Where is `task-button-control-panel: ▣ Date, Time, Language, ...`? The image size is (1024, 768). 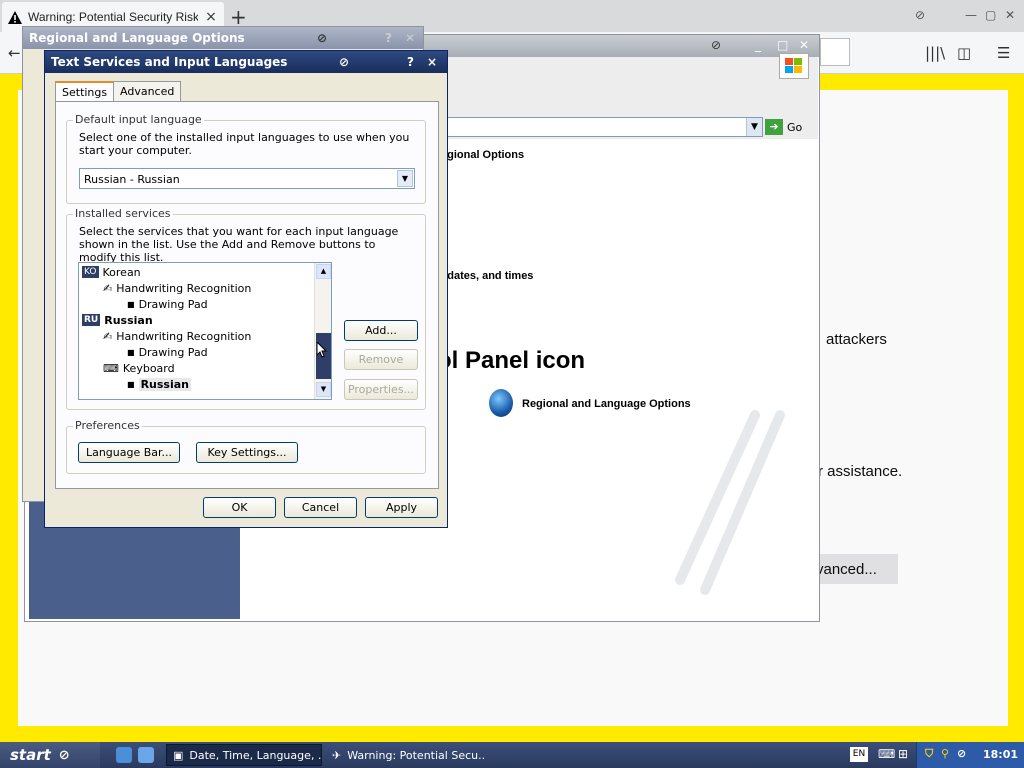 task-button-control-panel: ▣ Date, Time, Language, ... is located at coordinates (244, 755).